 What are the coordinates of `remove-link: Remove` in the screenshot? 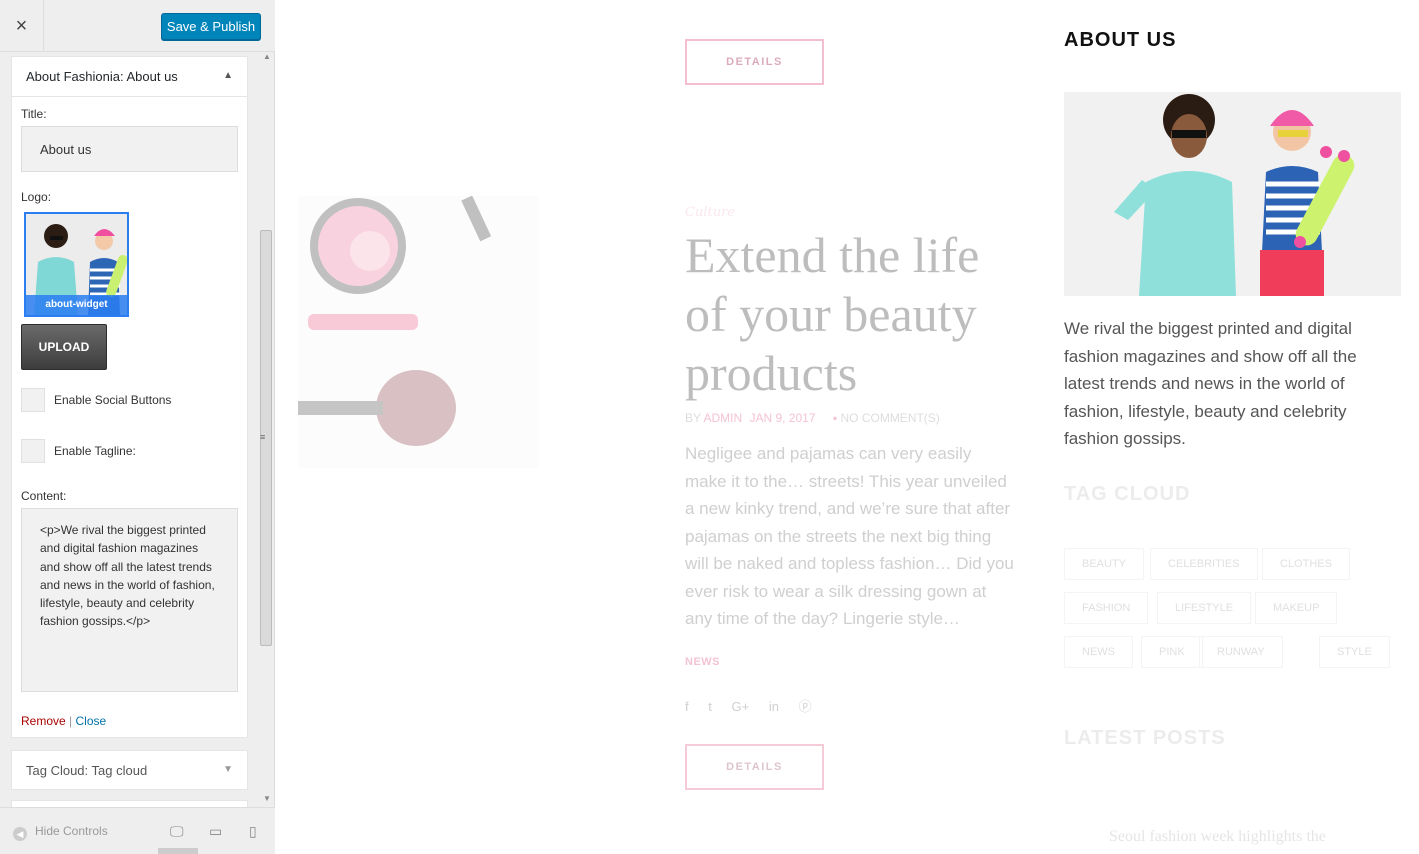 It's located at (43, 721).